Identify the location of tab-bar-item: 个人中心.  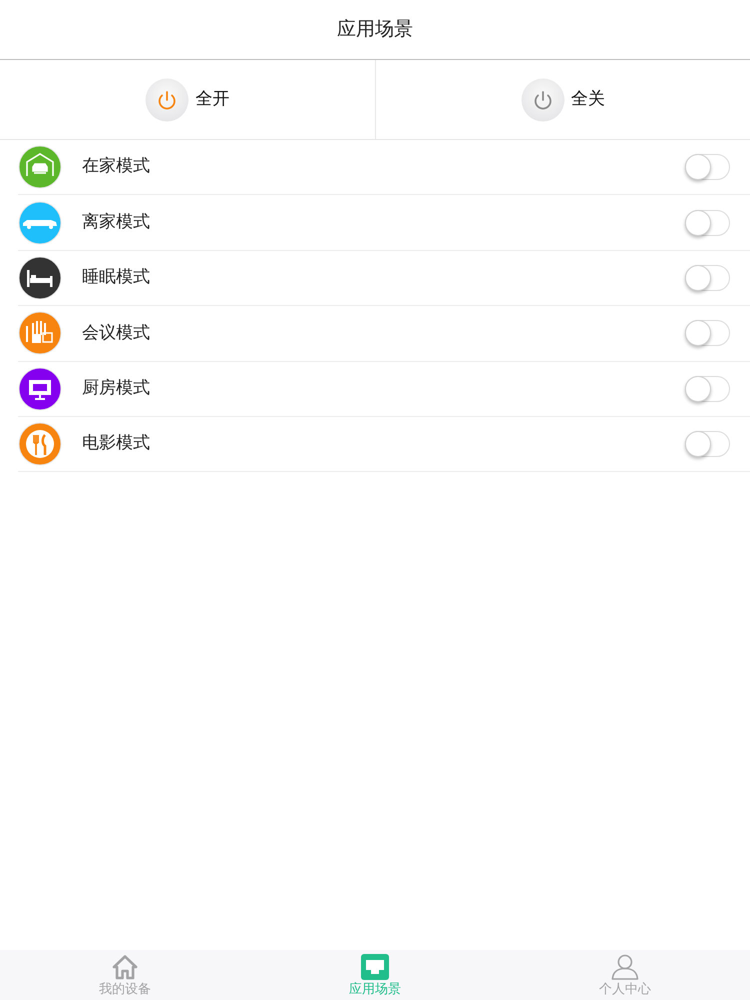
(625, 975).